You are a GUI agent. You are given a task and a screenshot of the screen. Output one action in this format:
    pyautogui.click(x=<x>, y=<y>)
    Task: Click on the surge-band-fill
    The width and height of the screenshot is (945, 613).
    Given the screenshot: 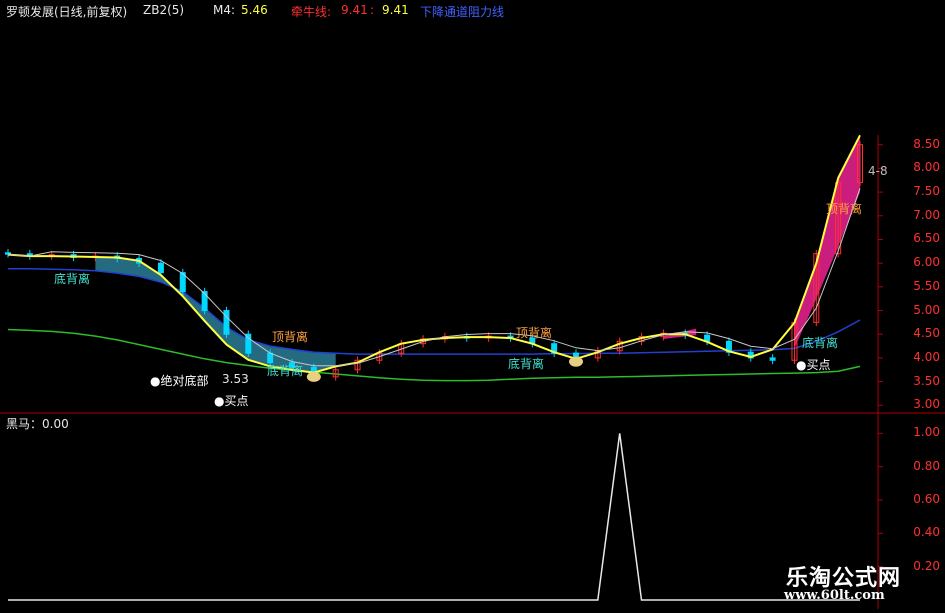 What is the action you would take?
    pyautogui.click(x=827, y=242)
    